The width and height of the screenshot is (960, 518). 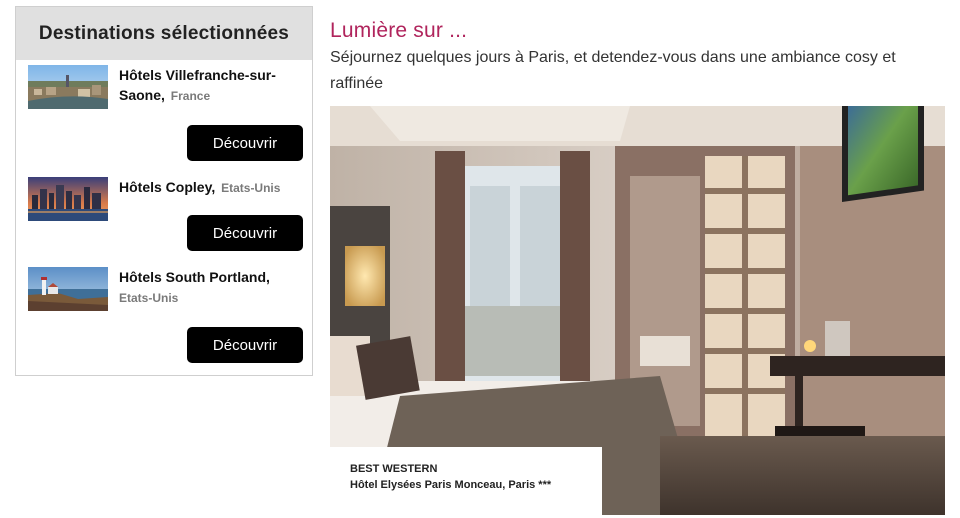 What do you see at coordinates (194, 277) in the screenshot?
I see `destination-name: Hôtels South Portland,` at bounding box center [194, 277].